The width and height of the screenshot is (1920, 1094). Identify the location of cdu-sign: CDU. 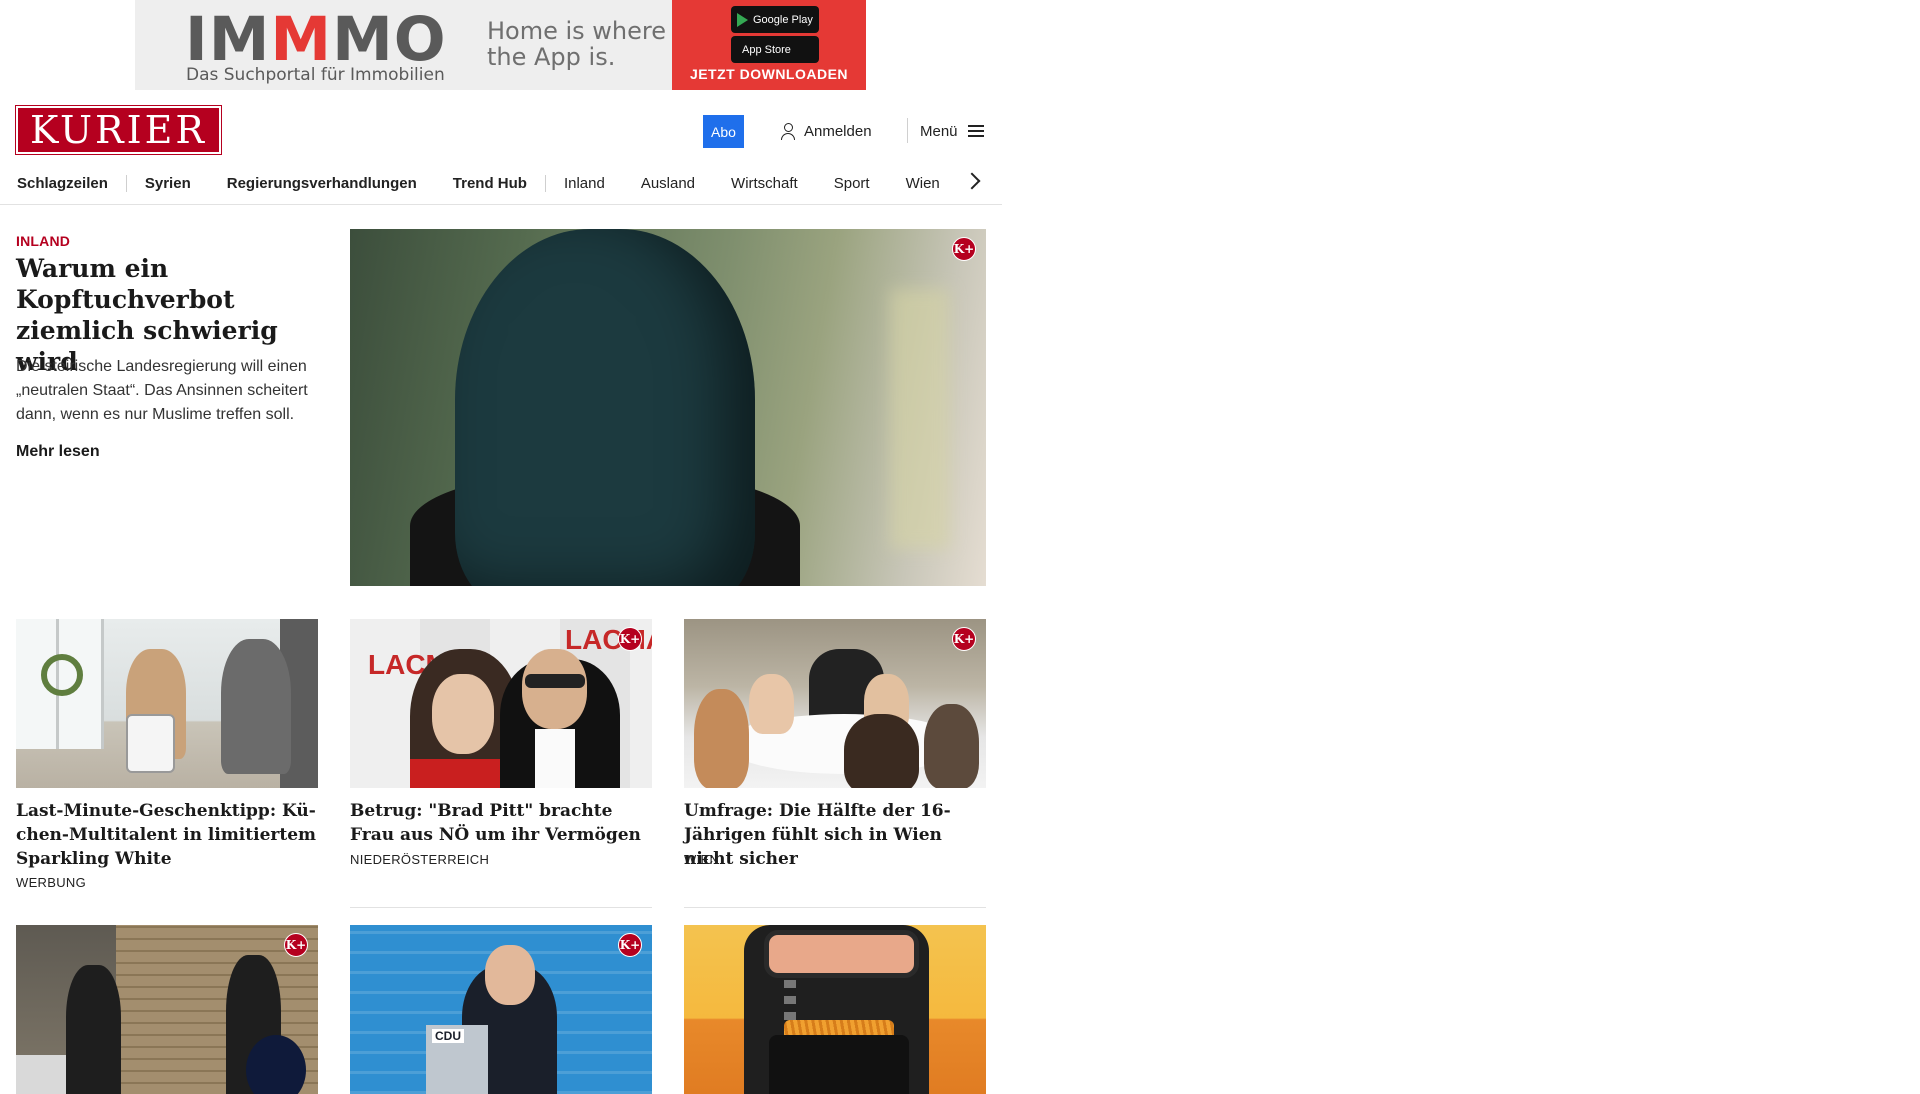
(448, 1036).